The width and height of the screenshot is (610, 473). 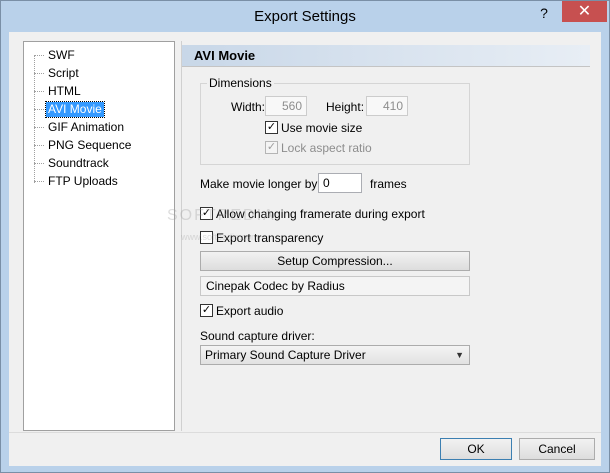 What do you see at coordinates (260, 184) in the screenshot?
I see `longer-label: Make movie longer by:` at bounding box center [260, 184].